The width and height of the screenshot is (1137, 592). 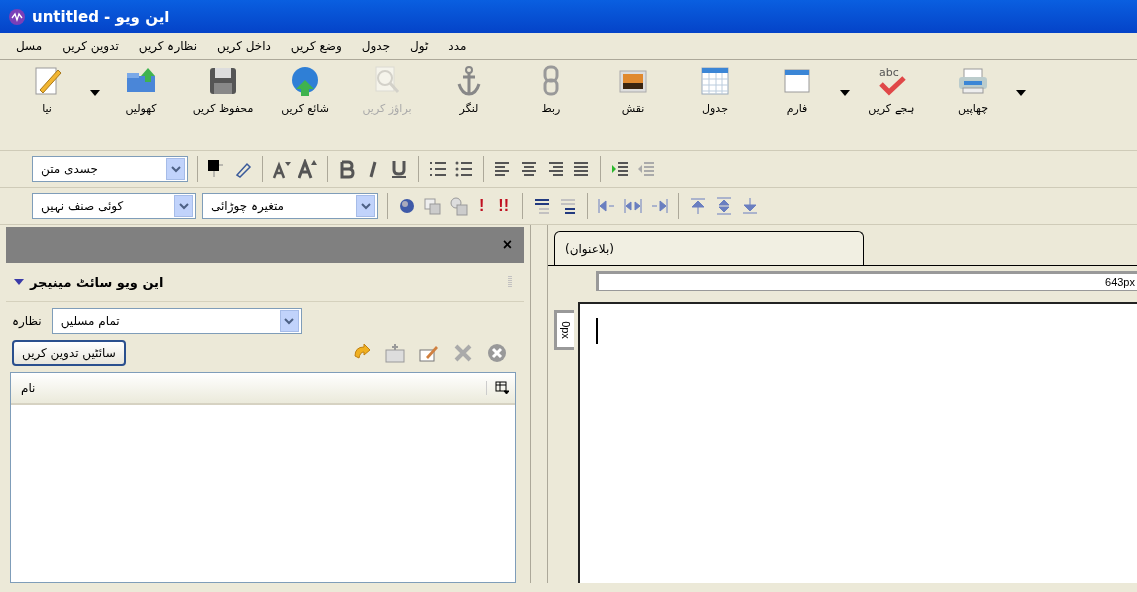 What do you see at coordinates (308, 169) in the screenshot?
I see `larger-font-icon` at bounding box center [308, 169].